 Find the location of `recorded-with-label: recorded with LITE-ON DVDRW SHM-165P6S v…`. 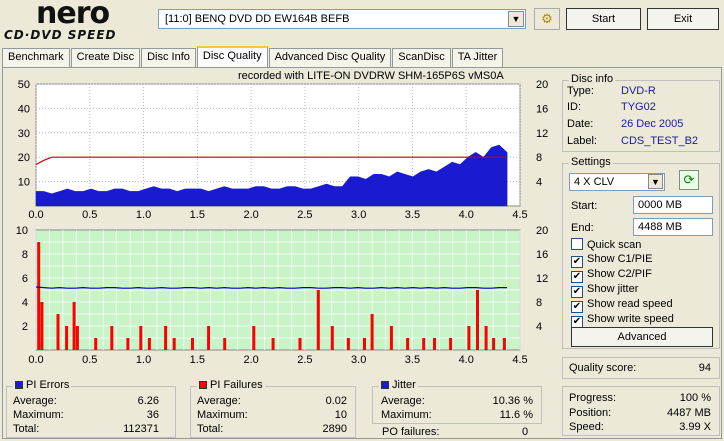

recorded-with-label: recorded with LITE-ON DVDRW SHM-165P6S v… is located at coordinates (371, 76).